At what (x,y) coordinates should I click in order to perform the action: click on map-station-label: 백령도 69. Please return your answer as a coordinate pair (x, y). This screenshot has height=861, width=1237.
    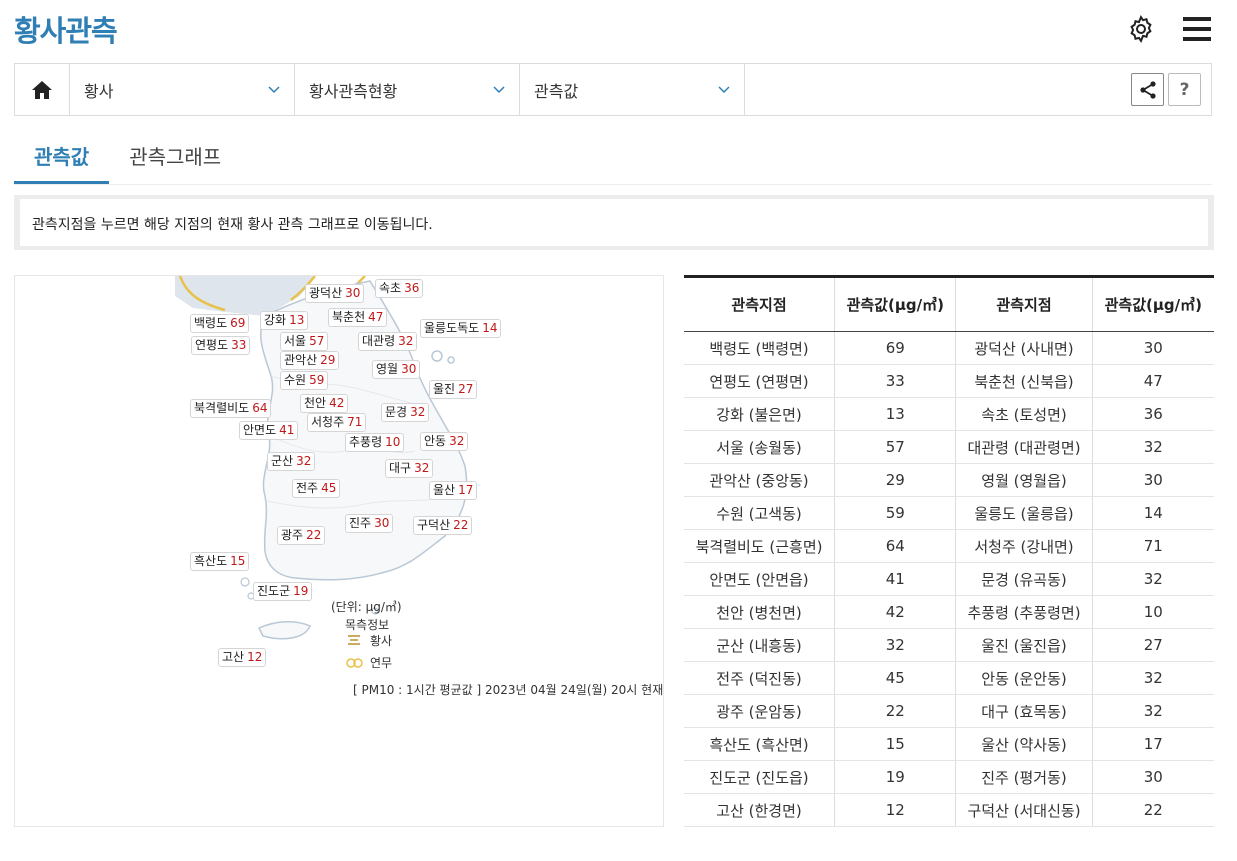
    Looking at the image, I should click on (220, 323).